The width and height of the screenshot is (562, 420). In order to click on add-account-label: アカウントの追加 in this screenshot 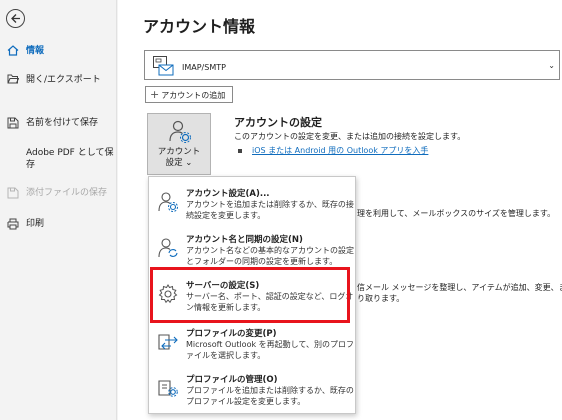, I will do `click(193, 95)`.